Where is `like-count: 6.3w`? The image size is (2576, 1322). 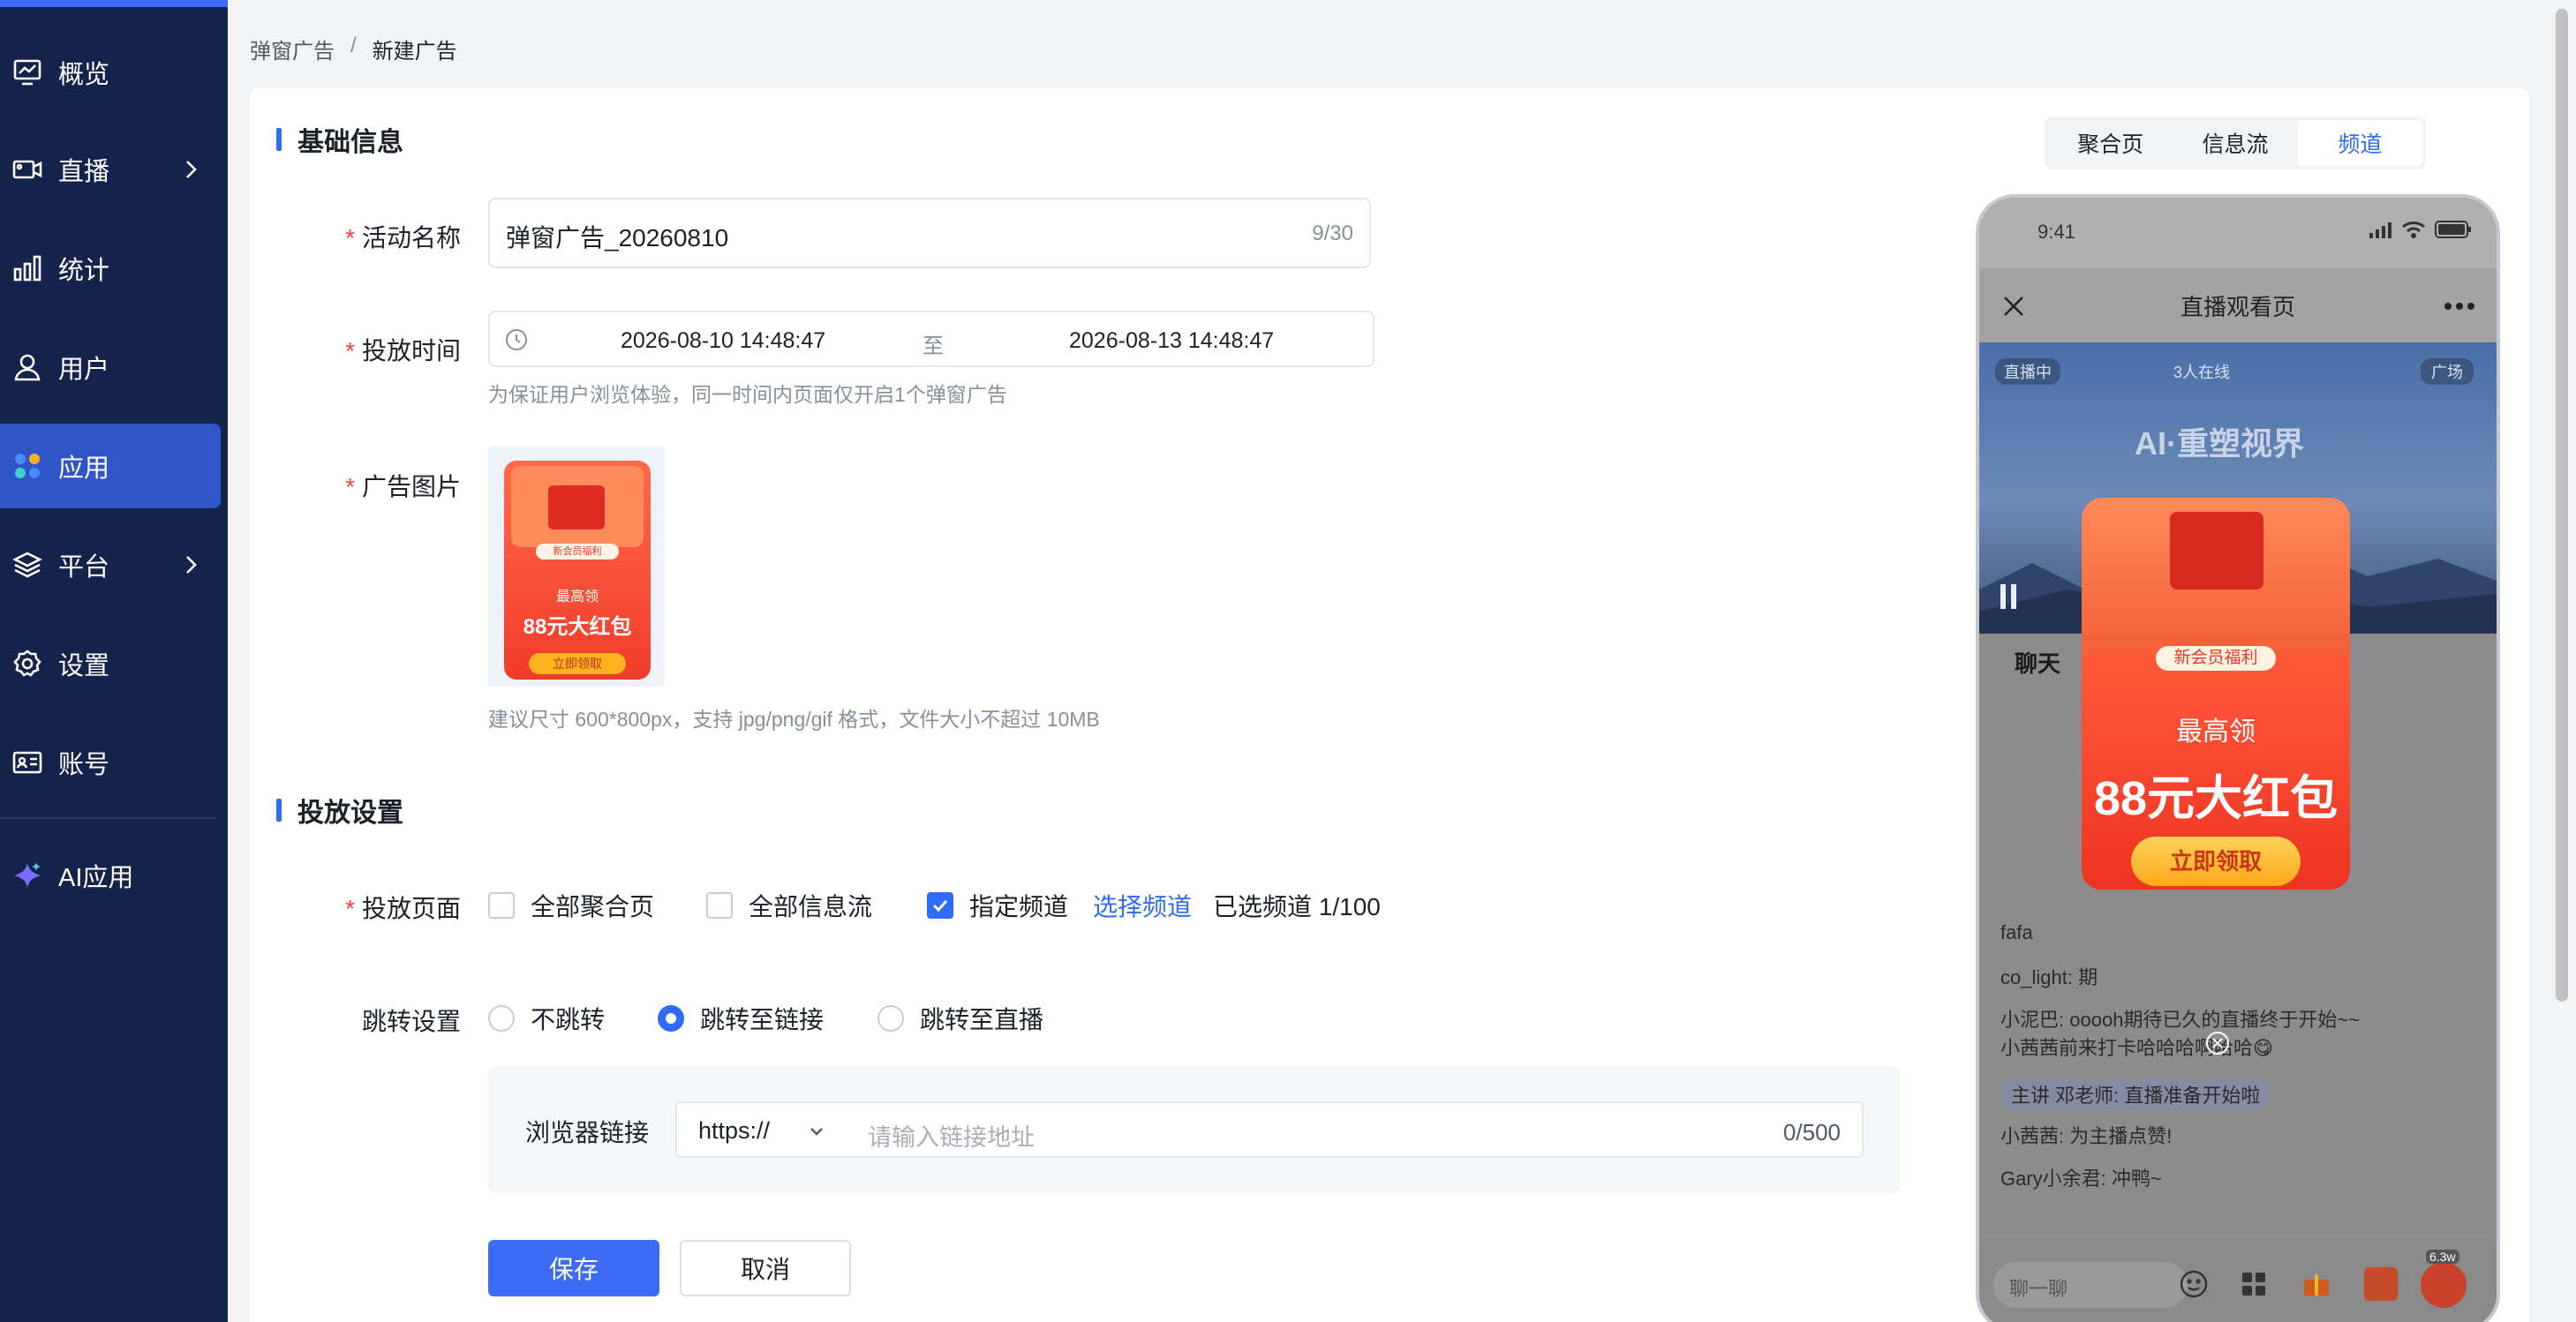 like-count: 6.3w is located at coordinates (2443, 1257).